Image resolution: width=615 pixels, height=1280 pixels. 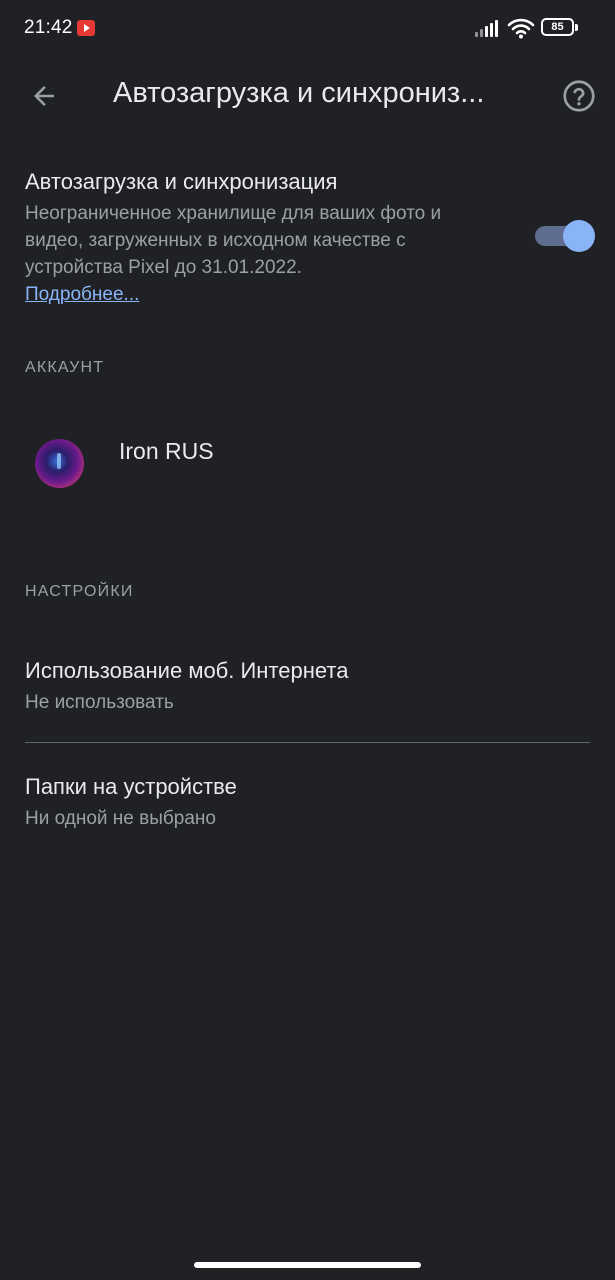 What do you see at coordinates (48, 27) in the screenshot?
I see `status-time: 21:42` at bounding box center [48, 27].